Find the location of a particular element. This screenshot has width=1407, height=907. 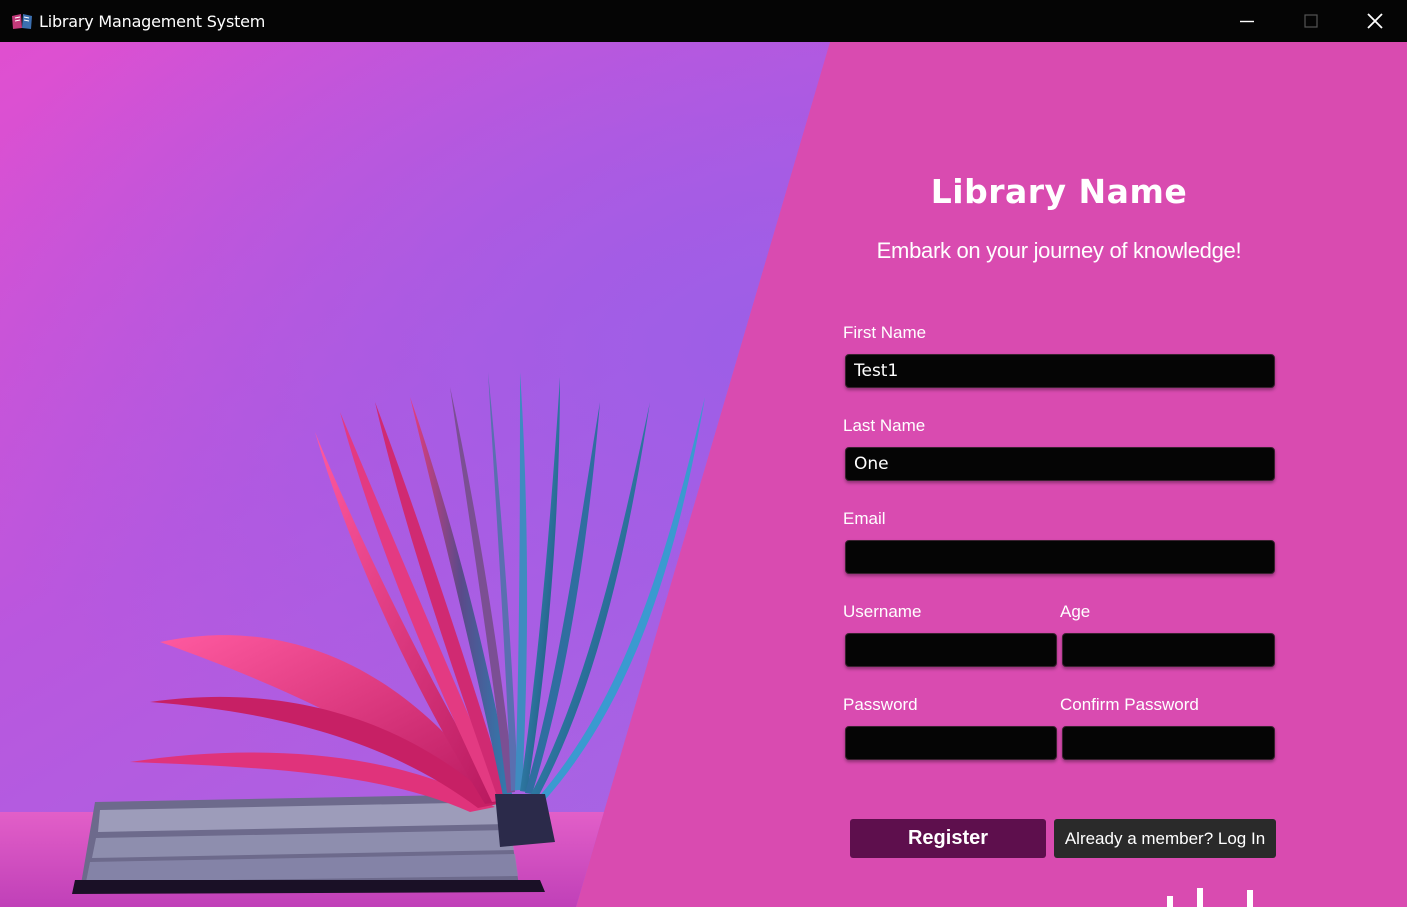

age-label: Age is located at coordinates (1075, 611).